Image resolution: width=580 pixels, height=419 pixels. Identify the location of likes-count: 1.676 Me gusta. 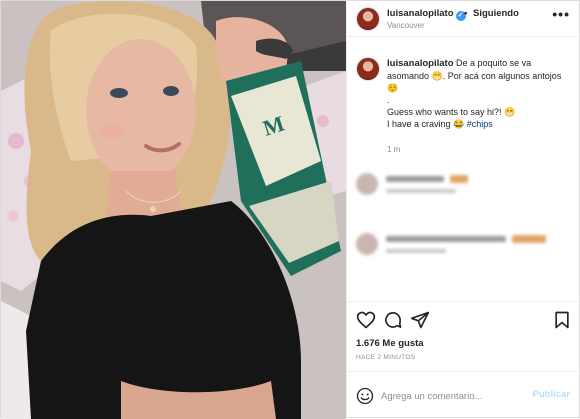
(390, 343).